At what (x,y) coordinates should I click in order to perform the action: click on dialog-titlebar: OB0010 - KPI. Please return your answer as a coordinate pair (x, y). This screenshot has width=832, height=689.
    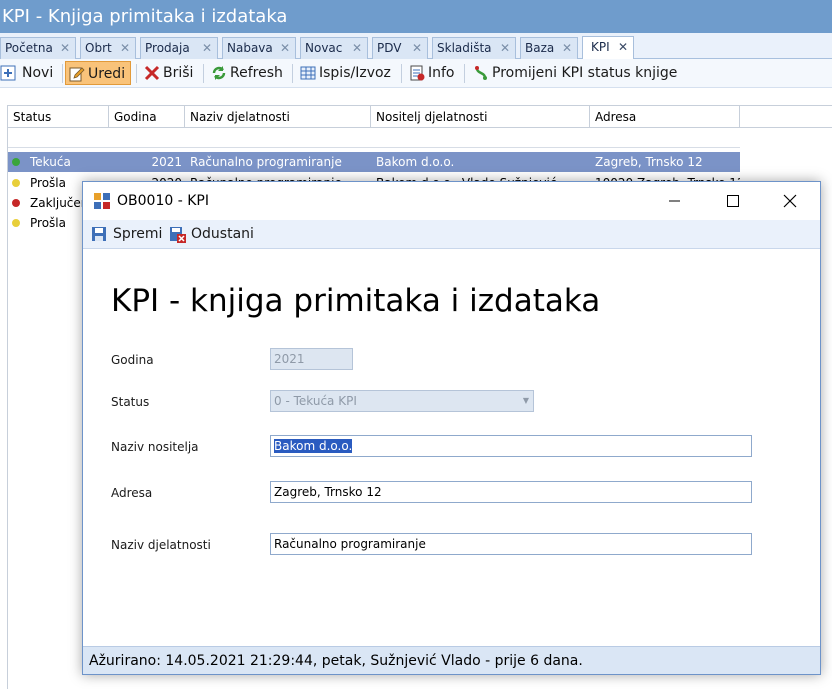
    Looking at the image, I should click on (451, 201).